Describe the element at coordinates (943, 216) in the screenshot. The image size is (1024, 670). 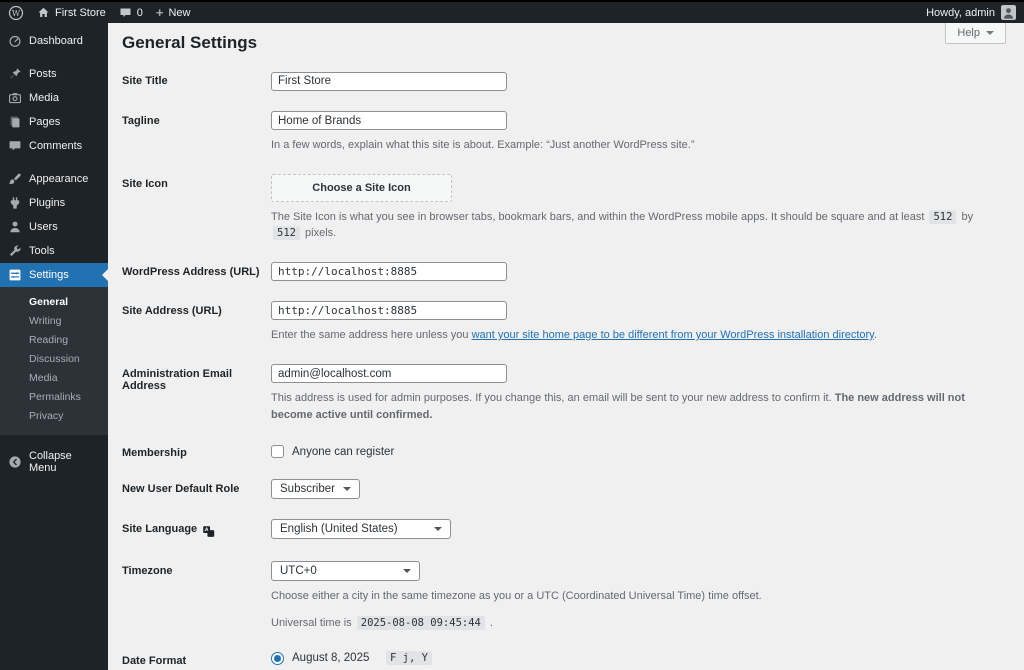
I see `icon-size-value: 512` at that location.